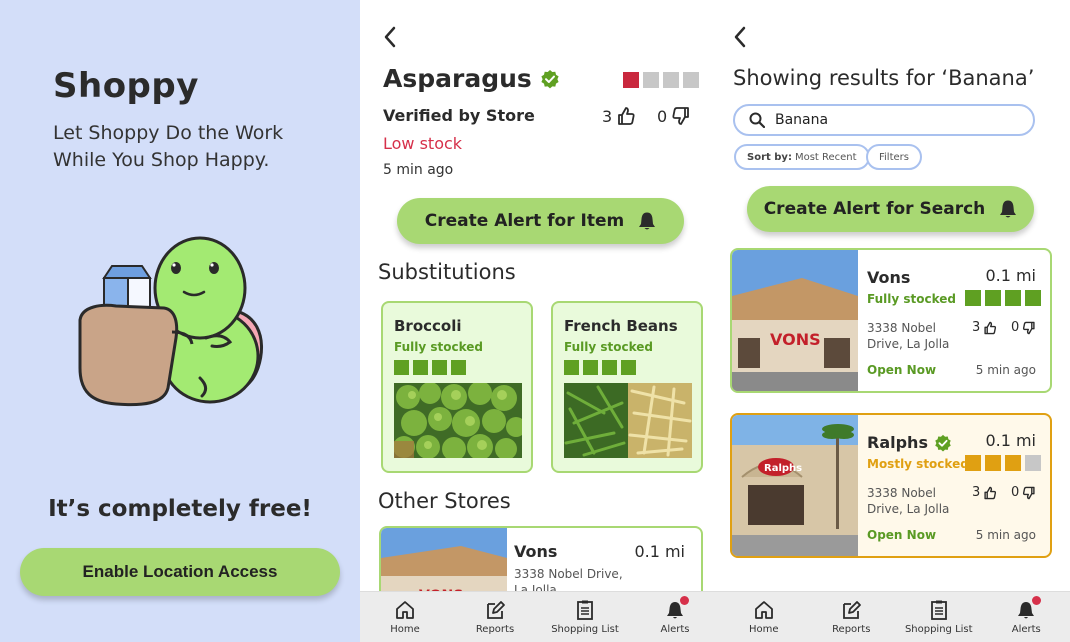 This screenshot has height=642, width=1070. What do you see at coordinates (895, 120) in the screenshot?
I see `search-input` at bounding box center [895, 120].